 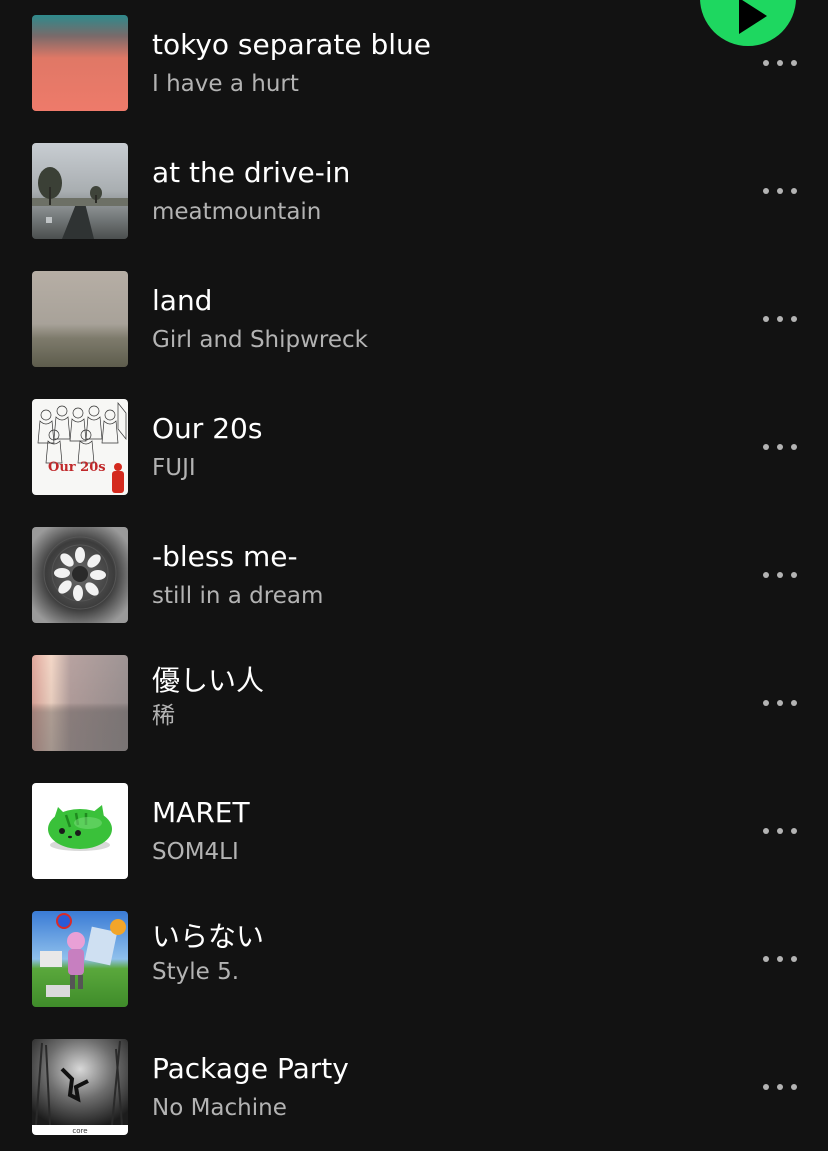 What do you see at coordinates (208, 936) in the screenshot?
I see `track-title: いらない` at bounding box center [208, 936].